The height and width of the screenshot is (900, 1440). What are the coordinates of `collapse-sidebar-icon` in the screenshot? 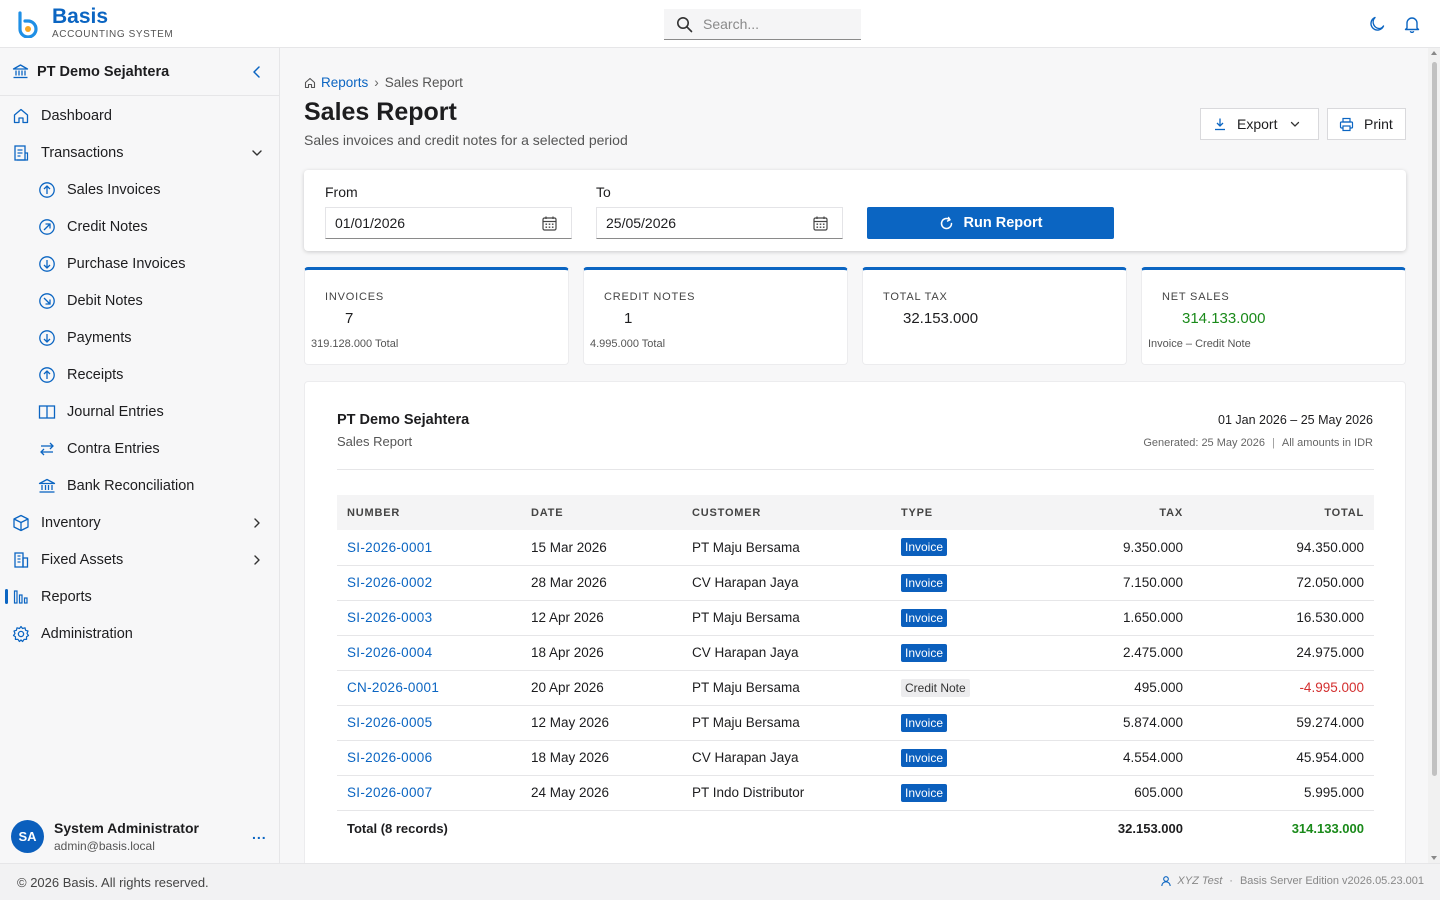 It's located at (257, 72).